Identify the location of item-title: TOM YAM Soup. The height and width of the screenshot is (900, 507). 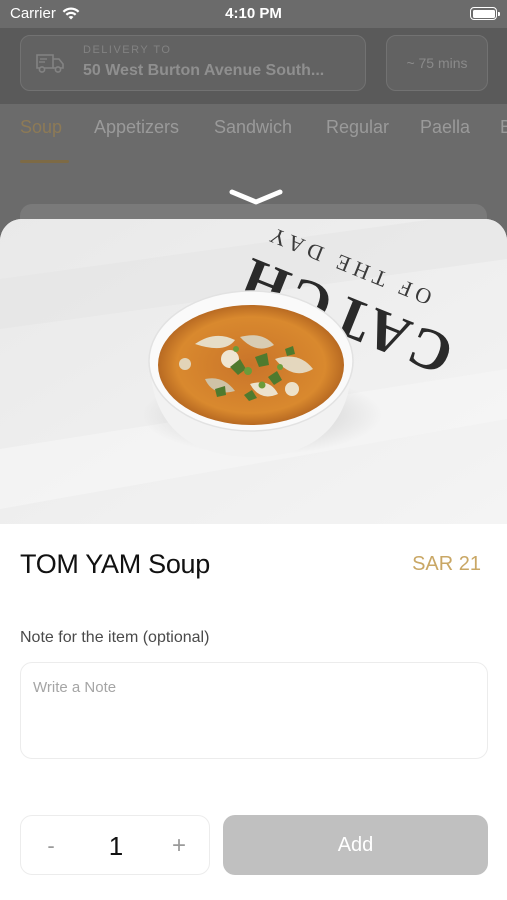
(115, 564).